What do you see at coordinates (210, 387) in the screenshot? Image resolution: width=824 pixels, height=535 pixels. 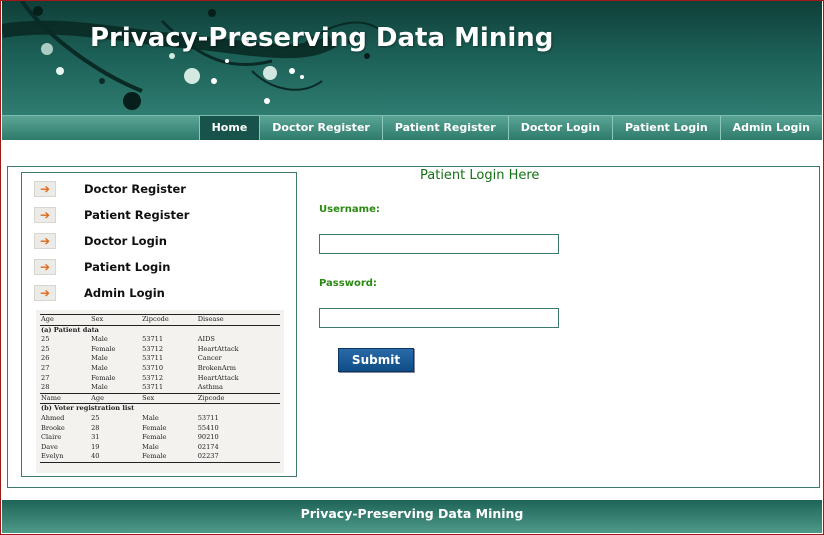 I see `table-cell: Asthma` at bounding box center [210, 387].